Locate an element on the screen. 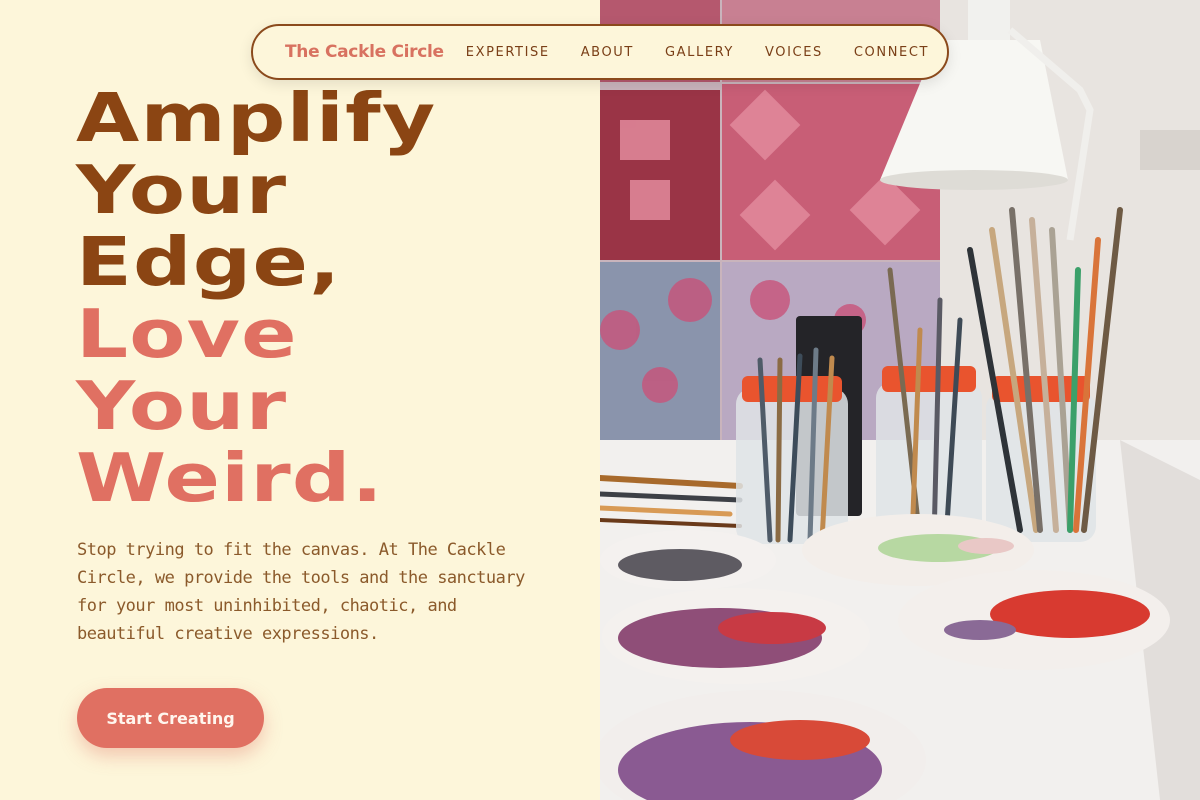 The image size is (1200, 800). nav-item-connect: CONNECT is located at coordinates (891, 52).